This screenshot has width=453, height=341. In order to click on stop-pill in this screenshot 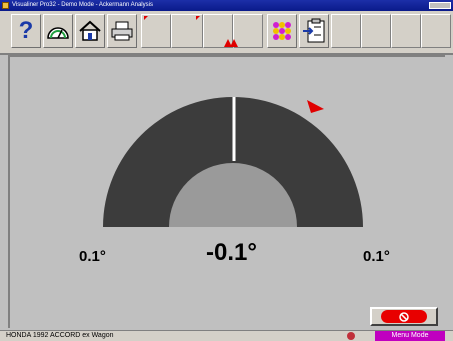, I will do `click(404, 316)`.